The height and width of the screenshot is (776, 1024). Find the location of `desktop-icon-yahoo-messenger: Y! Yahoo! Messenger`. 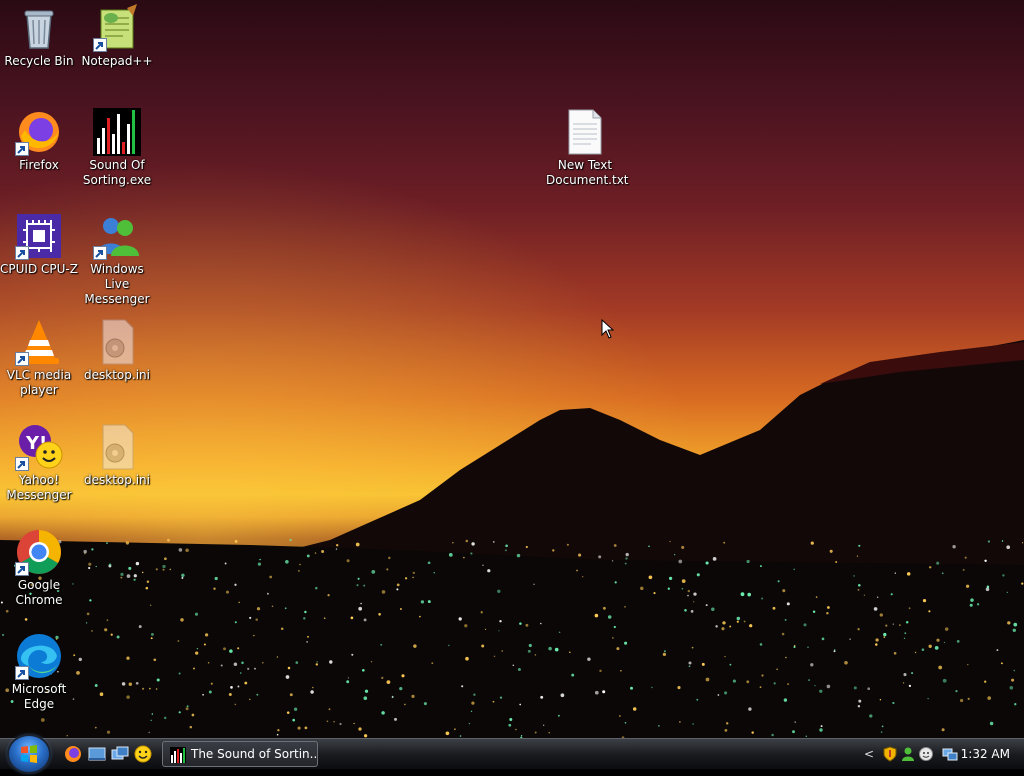

desktop-icon-yahoo-messenger: Y! Yahoo! Messenger is located at coordinates (39, 463).